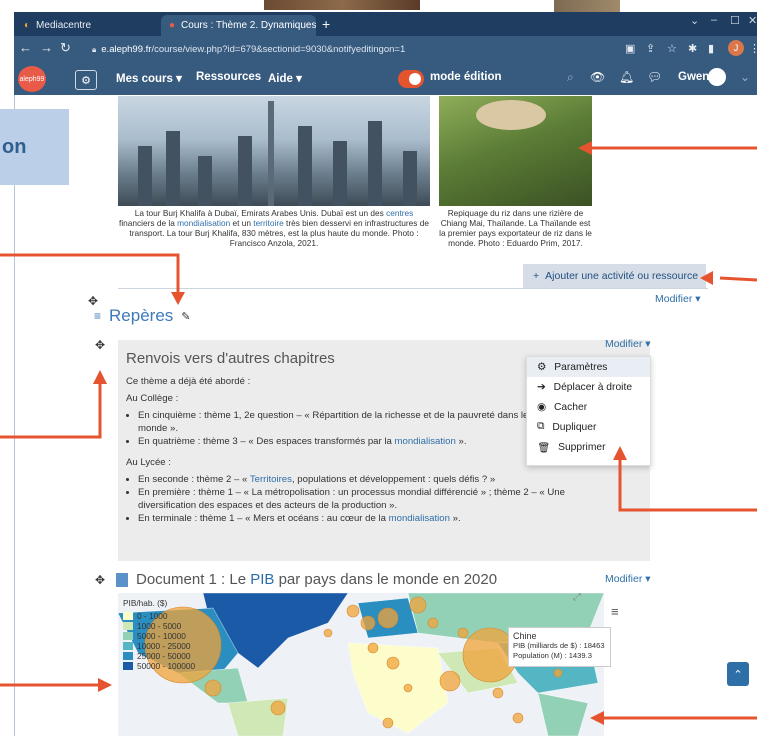 Image resolution: width=757 pixels, height=736 pixels. Describe the element at coordinates (588, 447) in the screenshot. I see `menu-item-supprimer: 🗑︎ Supprimer` at that location.